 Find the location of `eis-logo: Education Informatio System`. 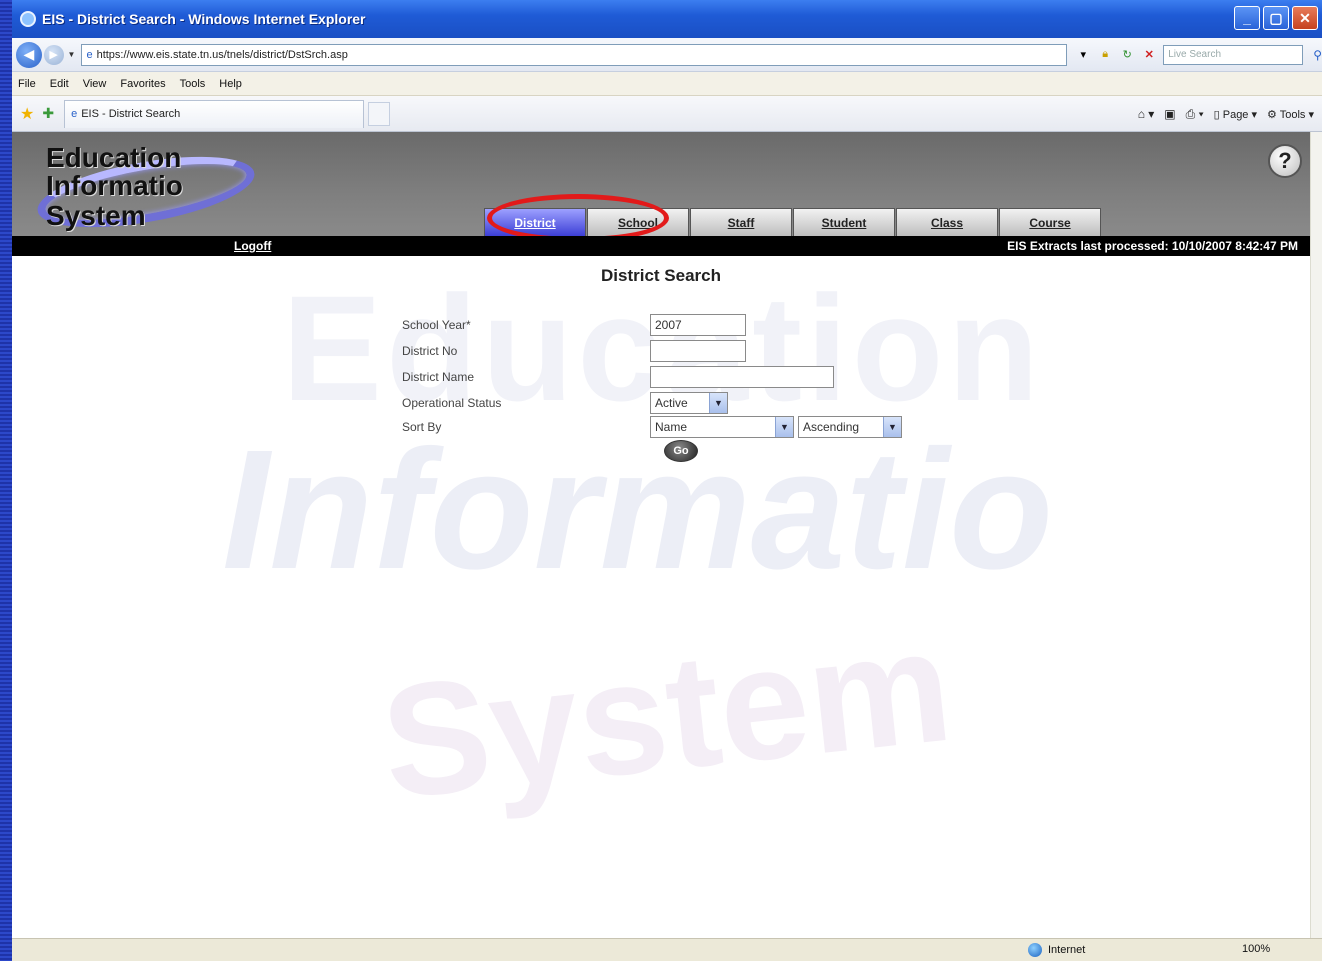

eis-logo: Education Informatio System is located at coordinates (147, 189).